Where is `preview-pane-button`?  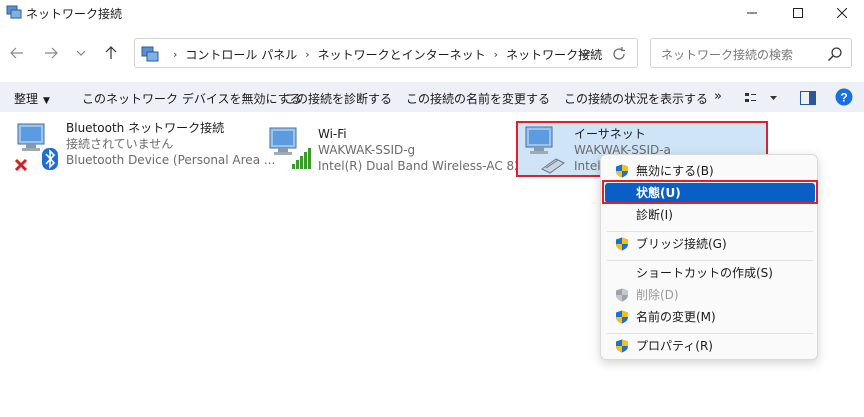 preview-pane-button is located at coordinates (808, 98).